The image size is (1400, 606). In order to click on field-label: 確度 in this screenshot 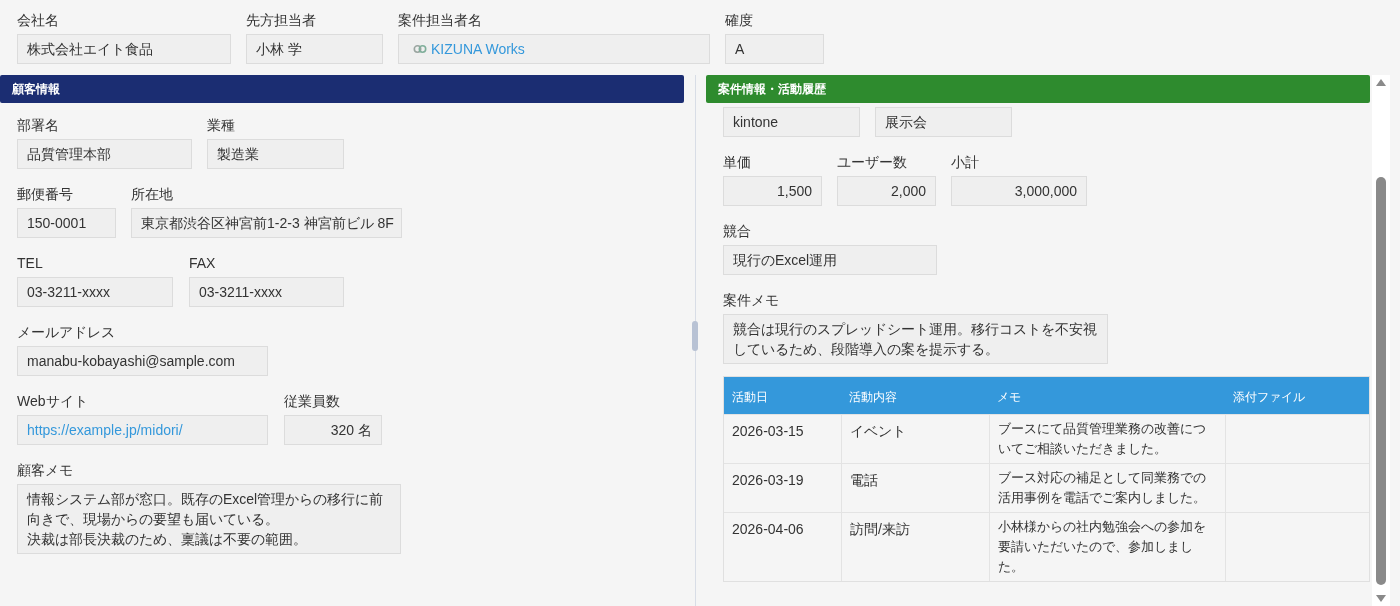, I will do `click(739, 20)`.